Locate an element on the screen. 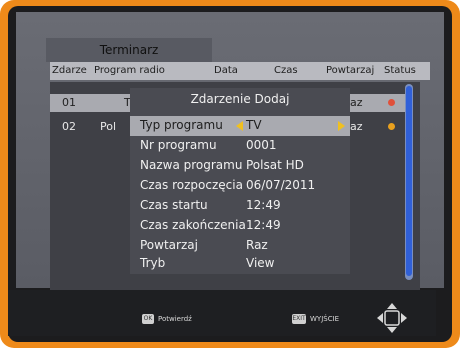  field-repeat: Powtarzaj Raz is located at coordinates (240, 246).